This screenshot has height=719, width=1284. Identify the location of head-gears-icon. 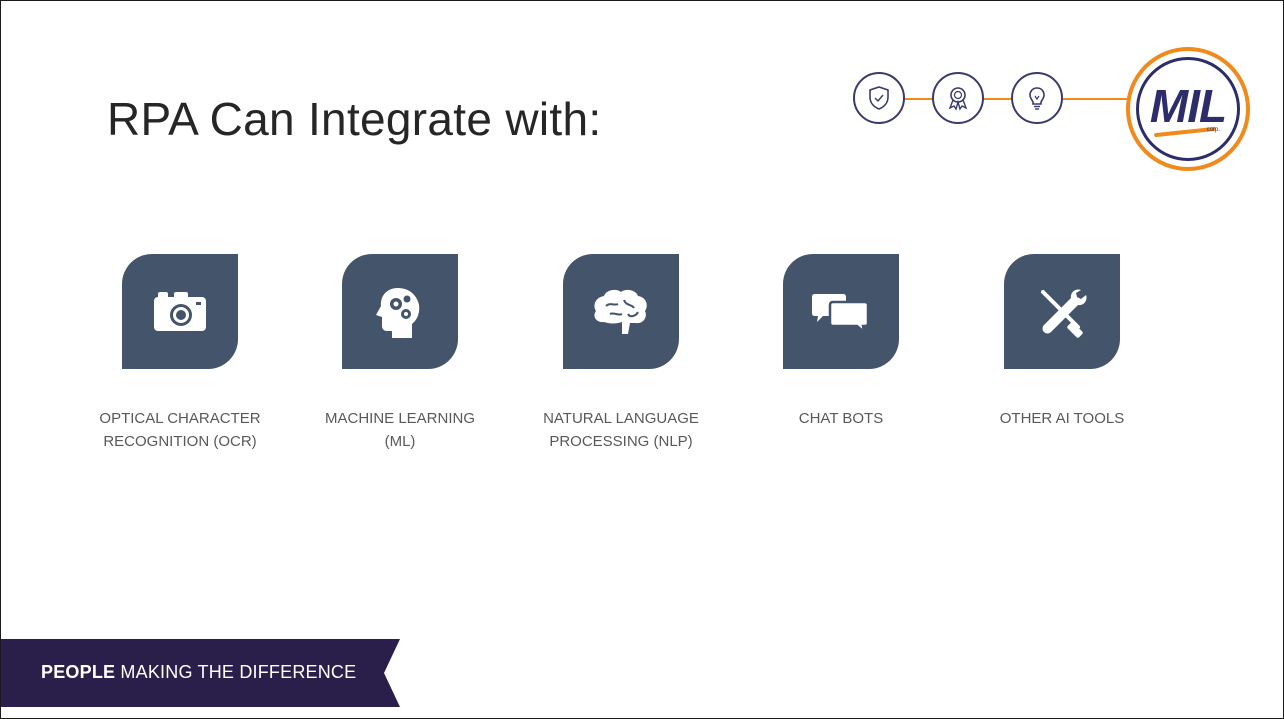
(398, 312).